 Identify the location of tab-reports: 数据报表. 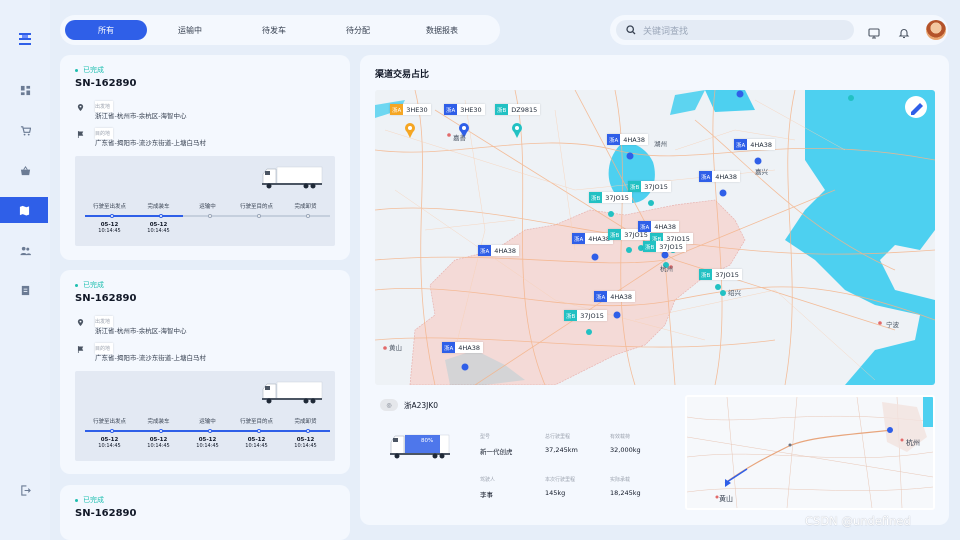
(442, 30).